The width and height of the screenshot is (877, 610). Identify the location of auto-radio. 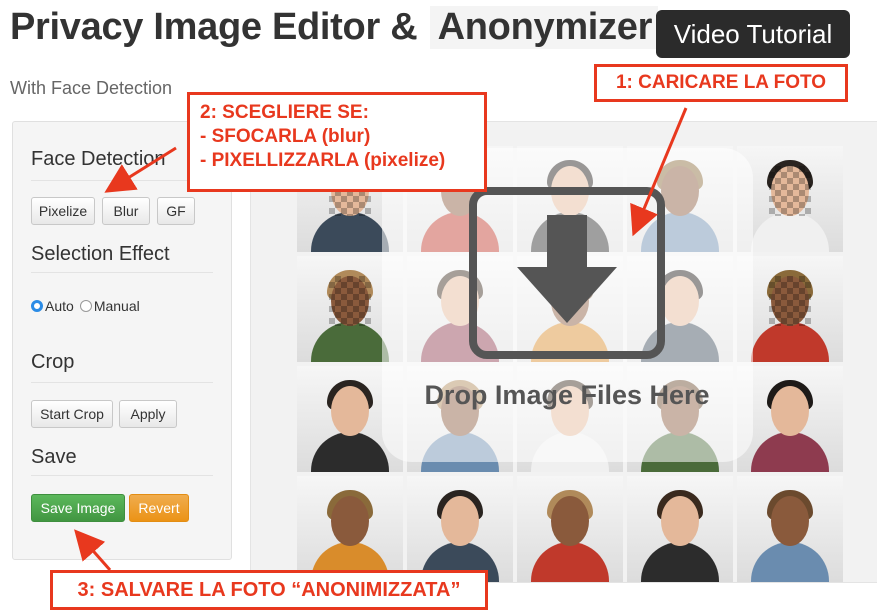
(37, 306).